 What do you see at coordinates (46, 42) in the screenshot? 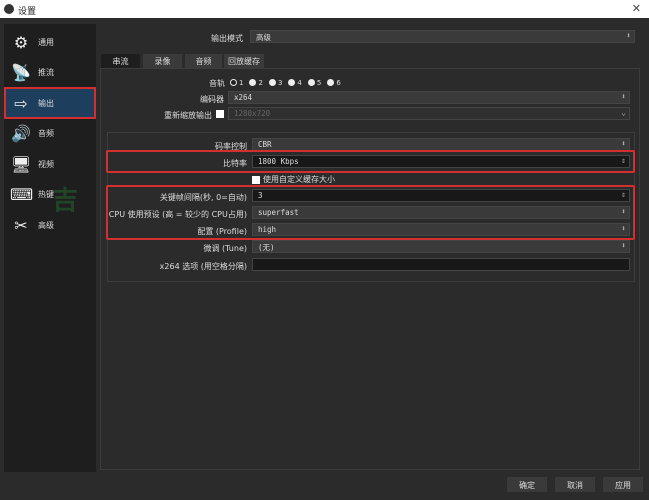
I see `sidebar-item-label: 通用` at bounding box center [46, 42].